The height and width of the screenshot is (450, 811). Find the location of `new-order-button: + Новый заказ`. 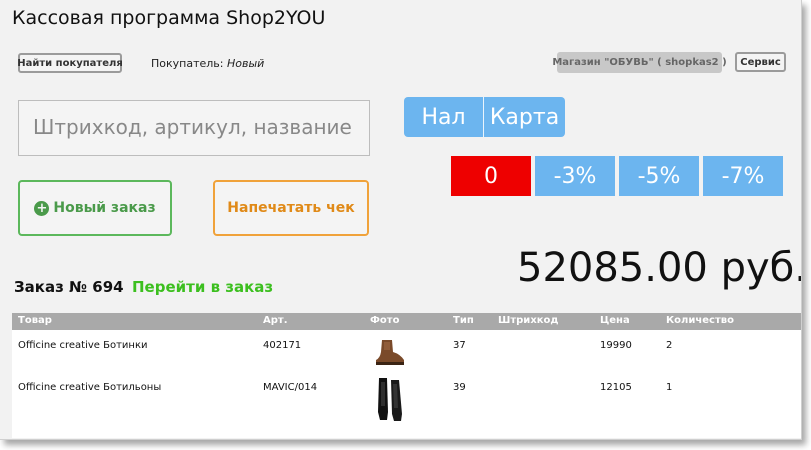

new-order-button: + Новый заказ is located at coordinates (95, 208).